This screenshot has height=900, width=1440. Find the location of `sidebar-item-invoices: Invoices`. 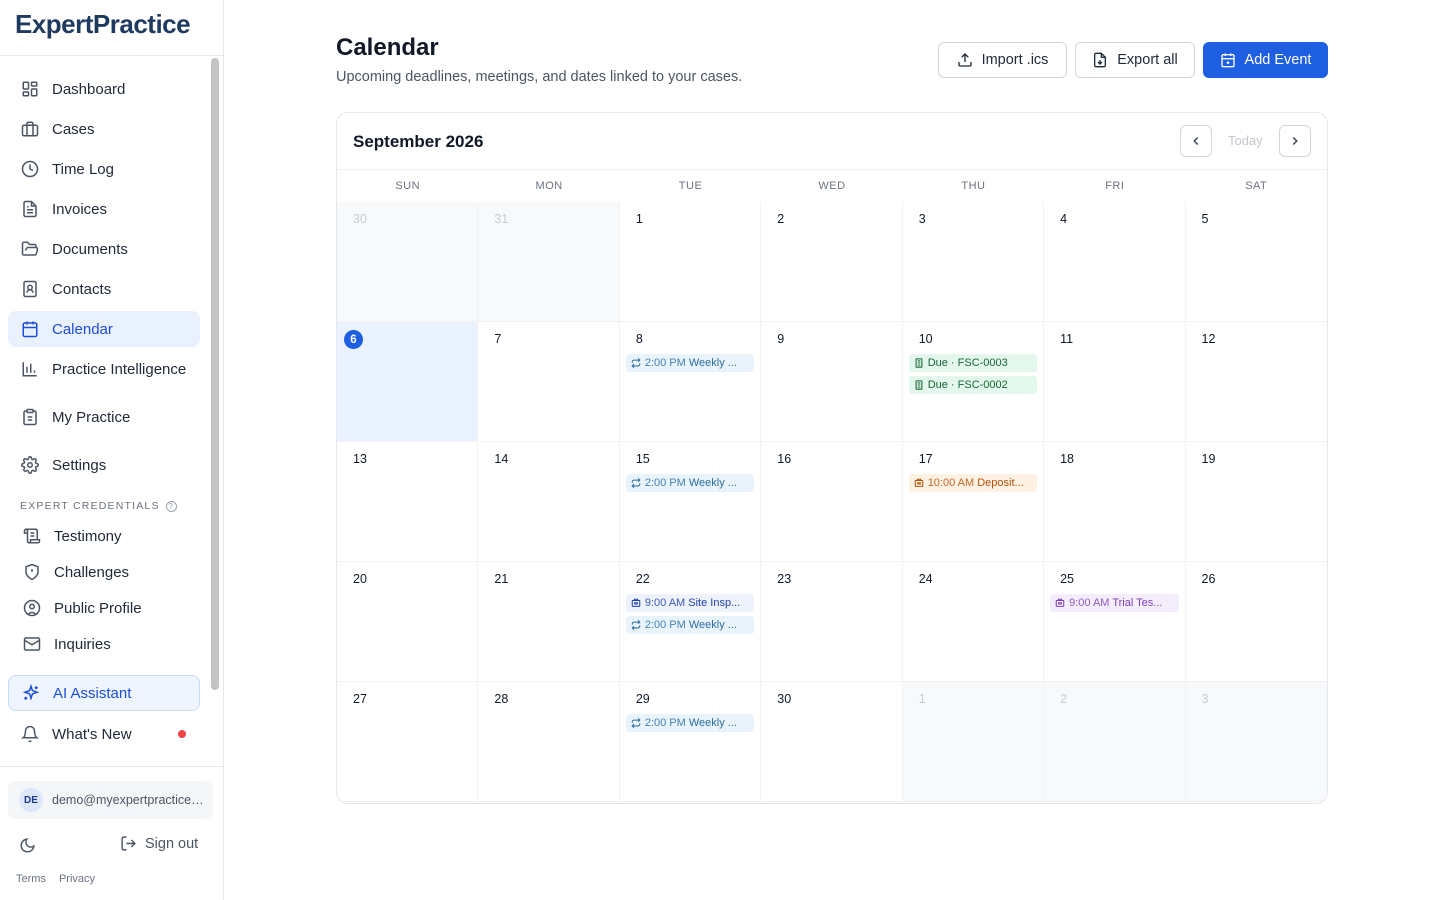

sidebar-item-invoices: Invoices is located at coordinates (104, 209).